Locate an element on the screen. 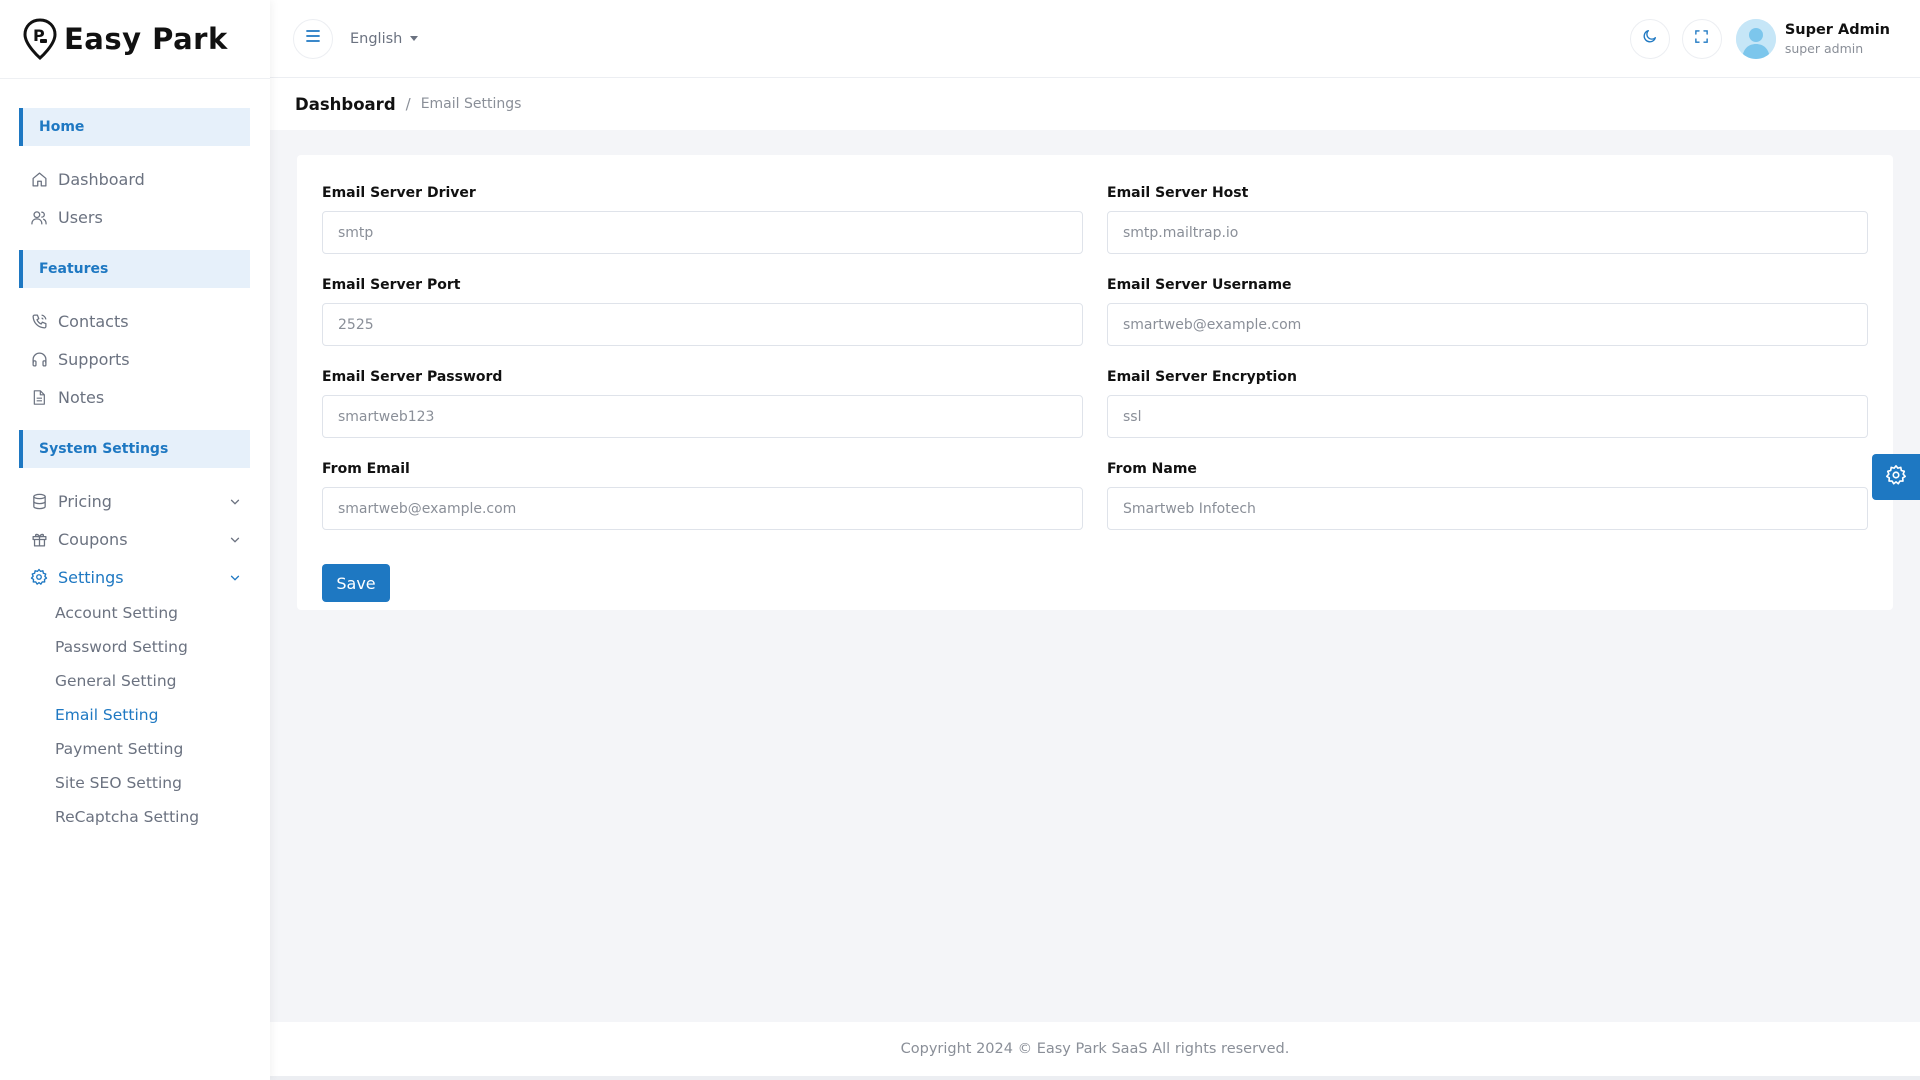  sidebar-subitem-email-setting: Email Setting is located at coordinates (135, 715).